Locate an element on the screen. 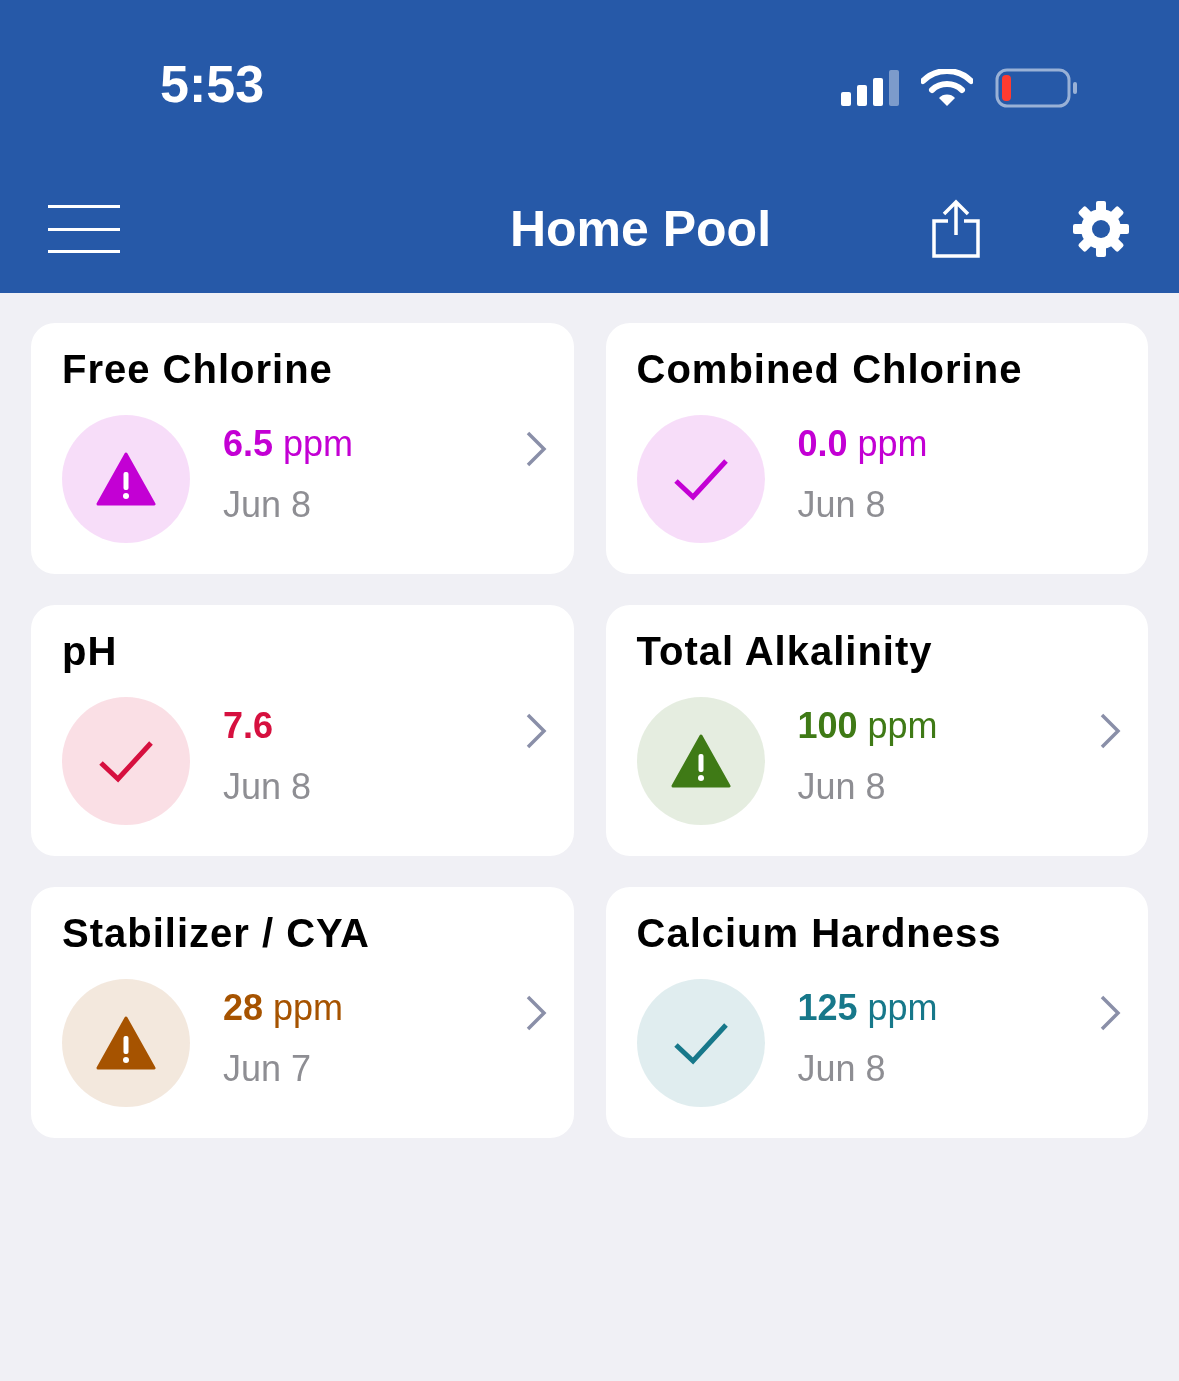 The height and width of the screenshot is (1381, 1179). metric-value: 125 ppm is located at coordinates (868, 1008).